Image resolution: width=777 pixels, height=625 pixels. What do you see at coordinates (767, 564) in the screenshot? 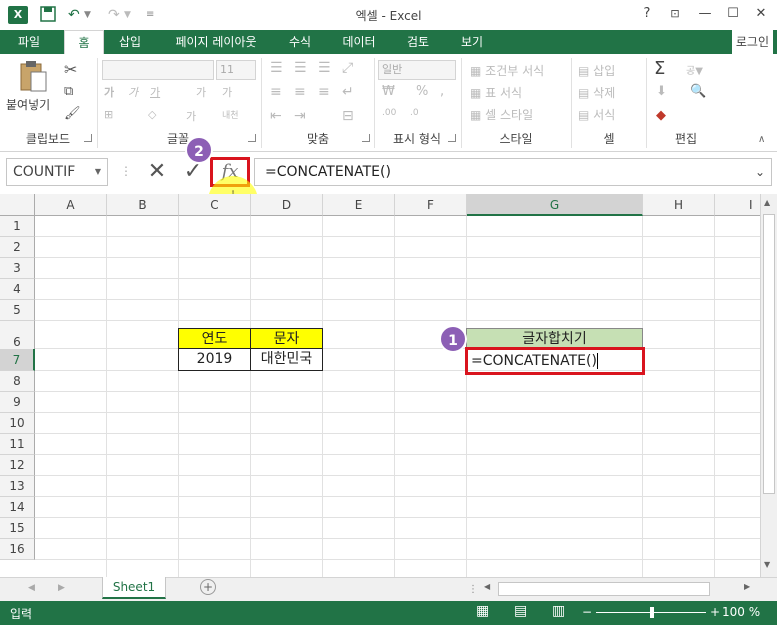
I see `scroll-down-icon: ▼` at bounding box center [767, 564].